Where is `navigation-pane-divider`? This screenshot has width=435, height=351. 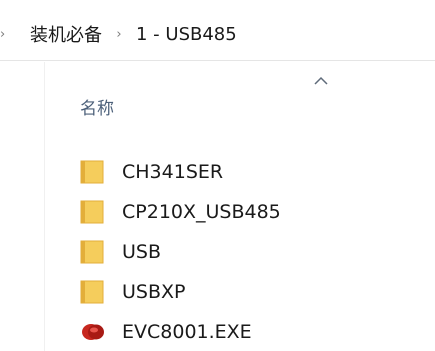
navigation-pane-divider is located at coordinates (44, 206).